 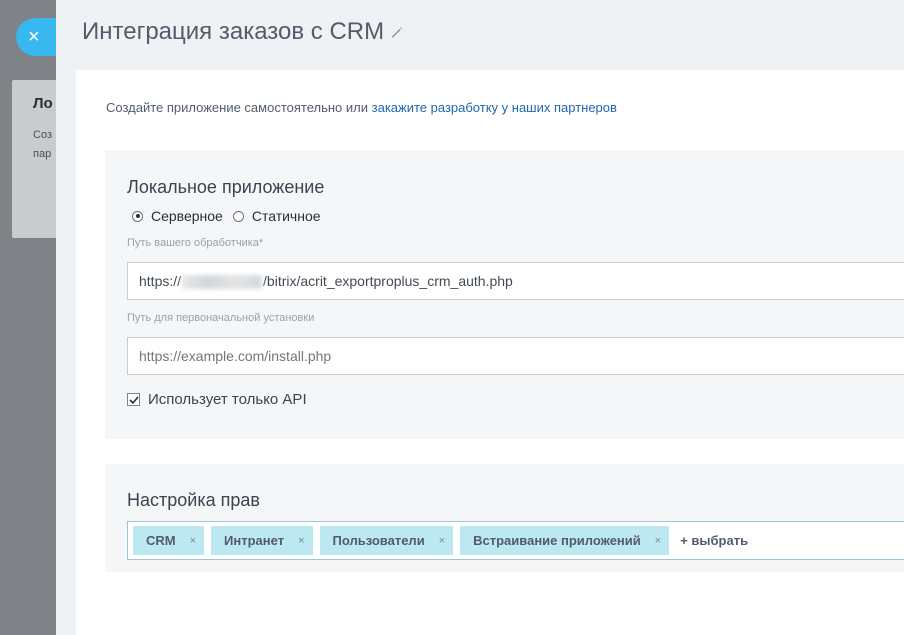 I want to click on radio-server-label: Серверное, so click(x=187, y=216).